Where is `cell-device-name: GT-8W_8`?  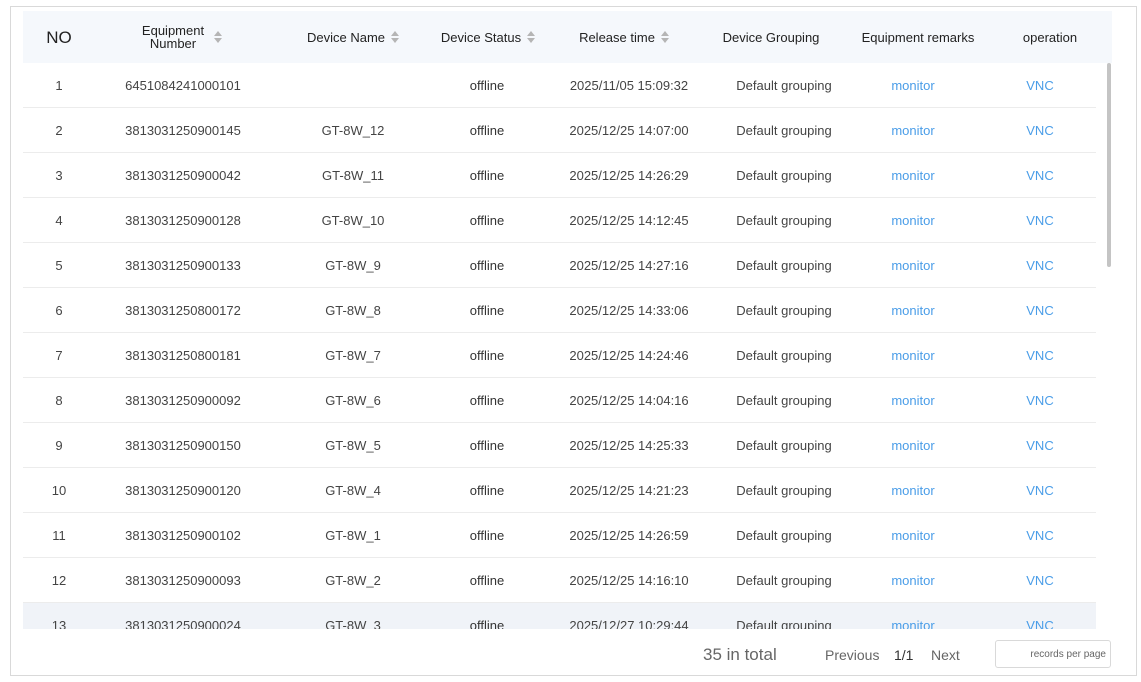 cell-device-name: GT-8W_8 is located at coordinates (353, 310).